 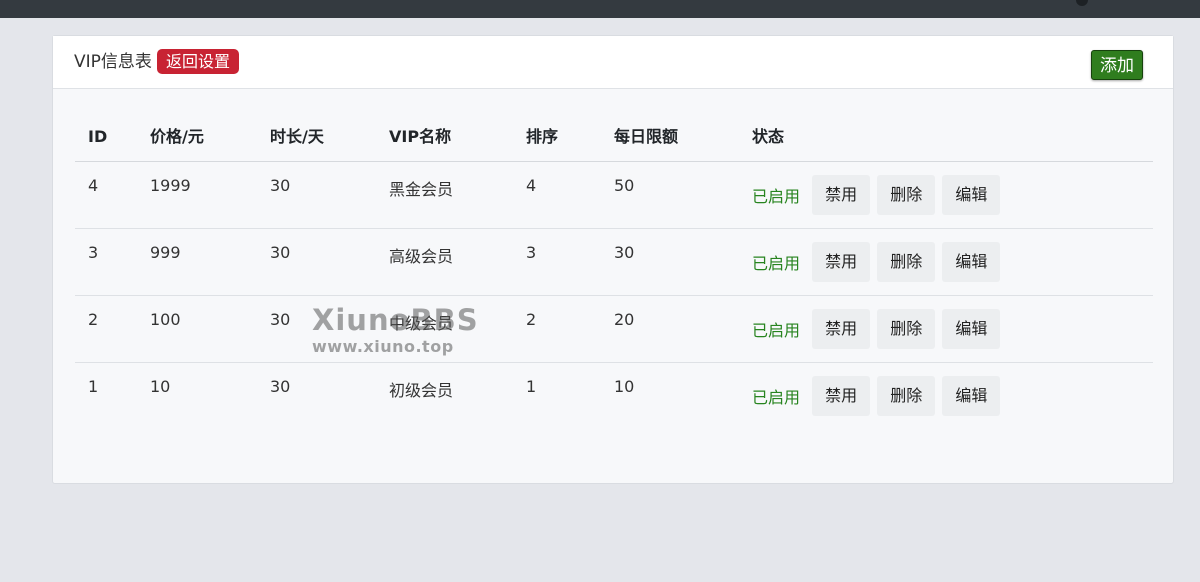 I want to click on column-header-status: 状态, so click(x=946, y=143).